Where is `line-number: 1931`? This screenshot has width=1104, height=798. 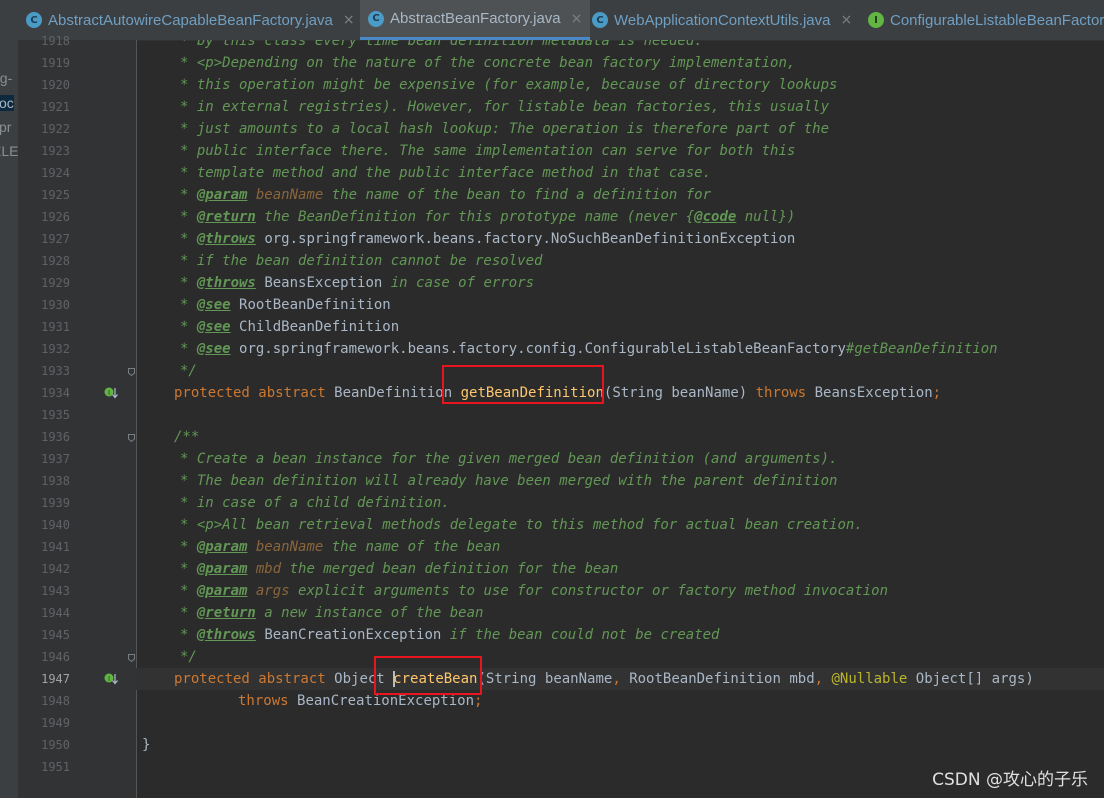
line-number: 1931 is located at coordinates (55, 327).